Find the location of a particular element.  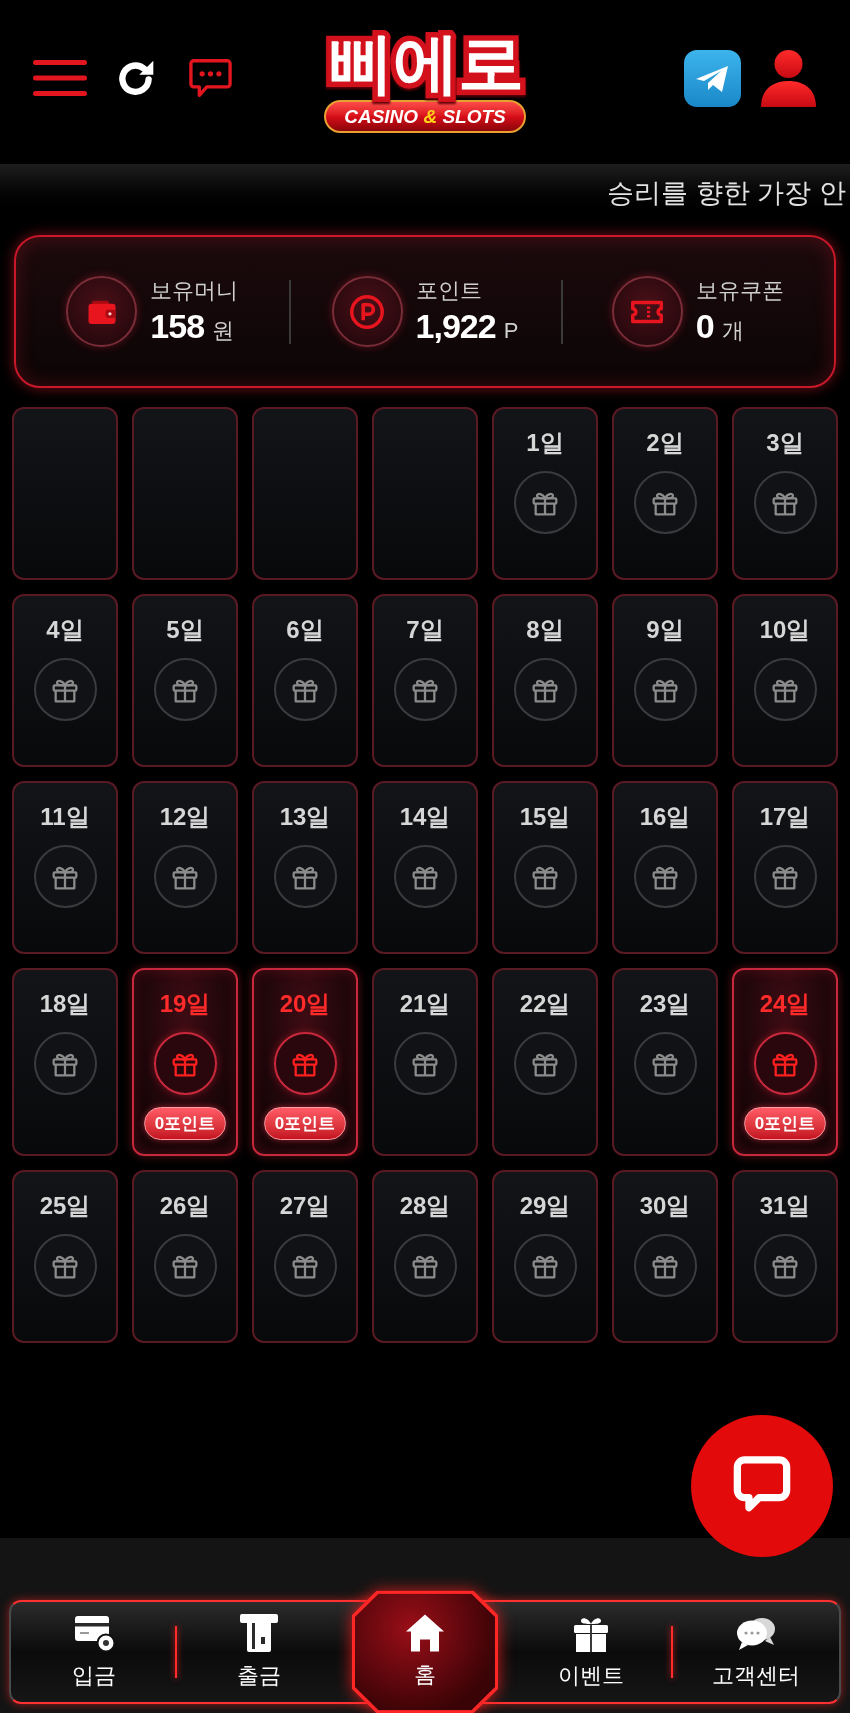

day-label: 16일 is located at coordinates (665, 817).